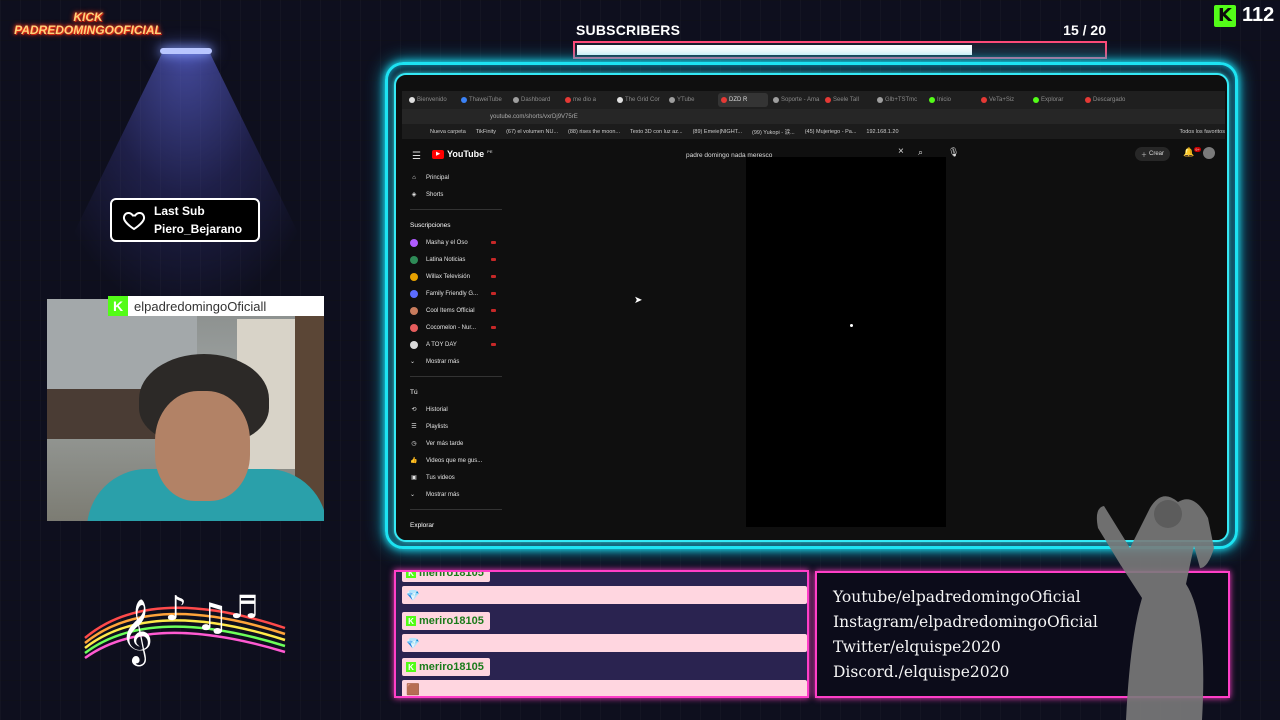  I want to click on subscription-item: Cool Items Official, so click(456, 310).